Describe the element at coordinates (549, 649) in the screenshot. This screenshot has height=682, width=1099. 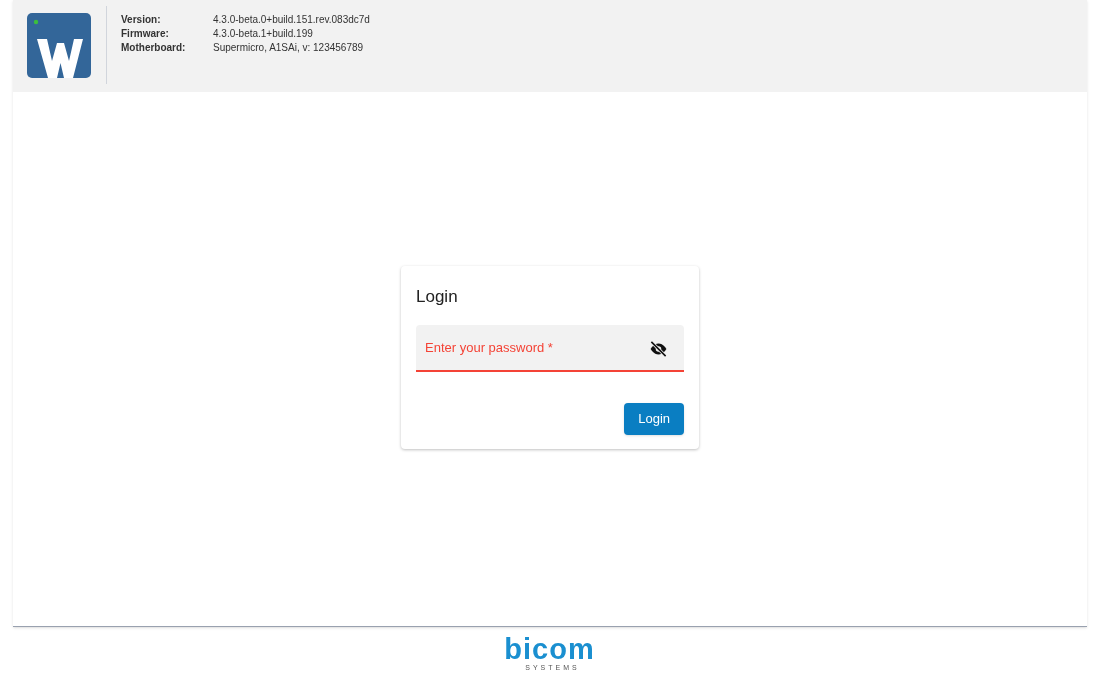
I see `brand-logo: bicom` at that location.